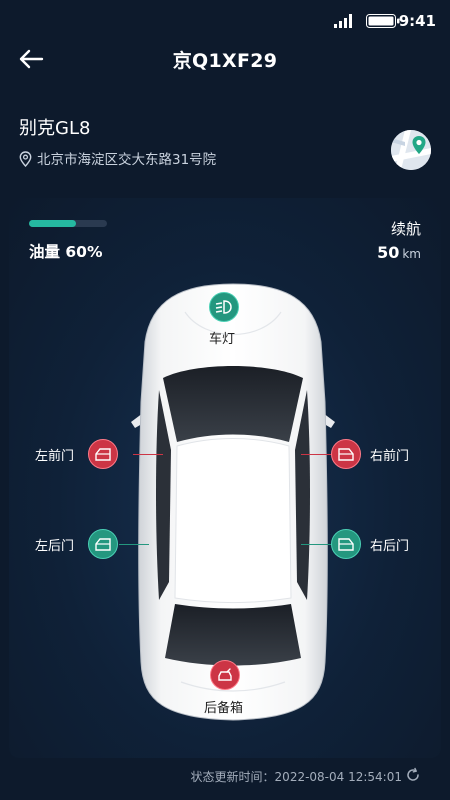 The width and height of the screenshot is (450, 800). What do you see at coordinates (316, 454) in the screenshot?
I see `front-right-leader` at bounding box center [316, 454].